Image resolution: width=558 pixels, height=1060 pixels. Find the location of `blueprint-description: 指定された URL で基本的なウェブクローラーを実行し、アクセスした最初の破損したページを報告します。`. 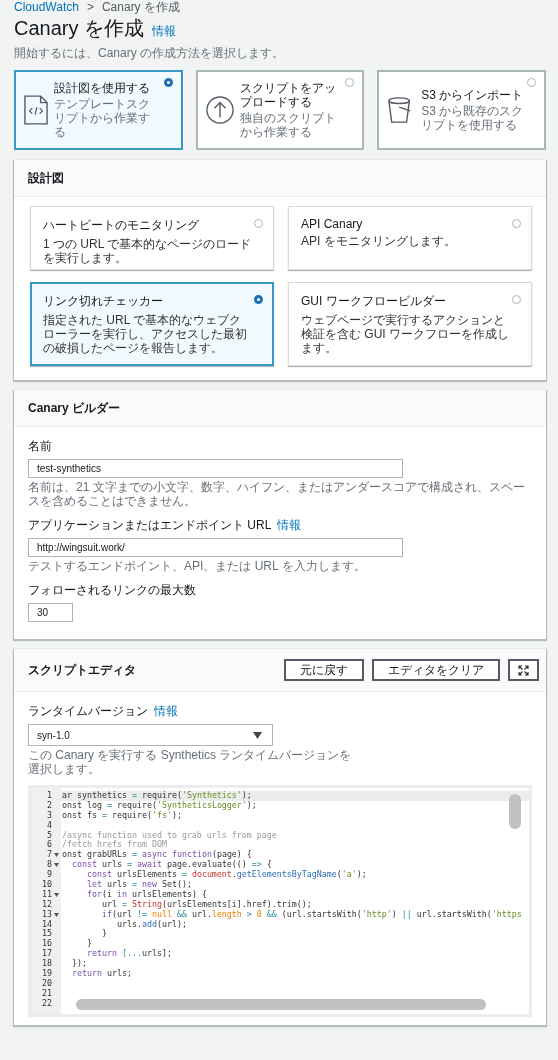

blueprint-description: 指定された URL で基本的なウェブクローラーを実行し、アクセスした最初の破損したページを報告します。 is located at coordinates (145, 334).